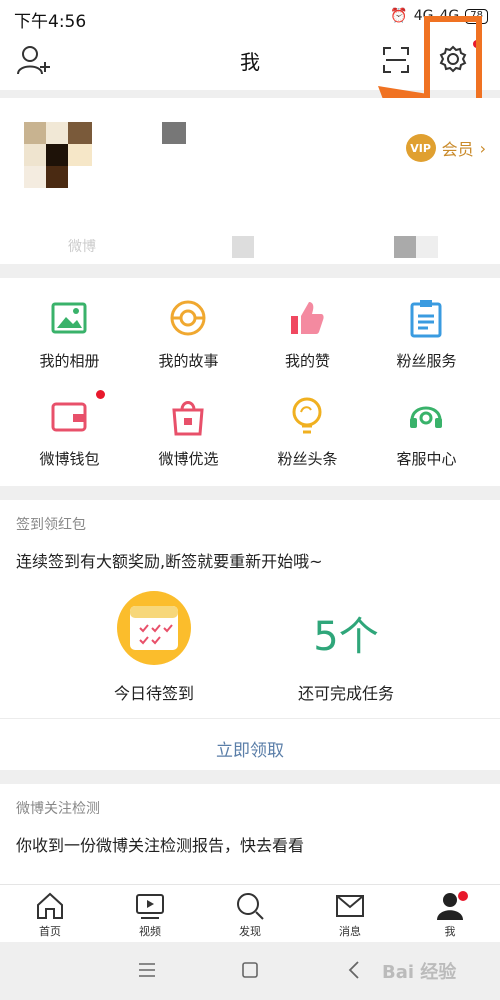 The width and height of the screenshot is (500, 1000). Describe the element at coordinates (50, 22) in the screenshot. I see `status-time: 下午4:56` at that location.